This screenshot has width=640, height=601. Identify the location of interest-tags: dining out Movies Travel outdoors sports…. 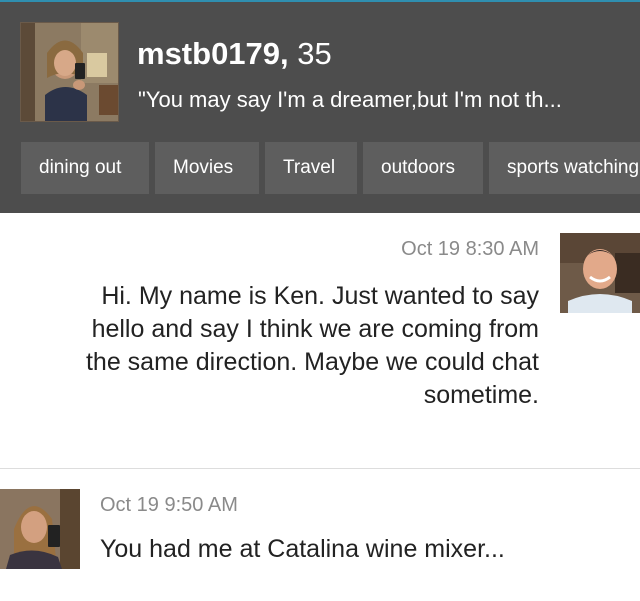
(330, 168).